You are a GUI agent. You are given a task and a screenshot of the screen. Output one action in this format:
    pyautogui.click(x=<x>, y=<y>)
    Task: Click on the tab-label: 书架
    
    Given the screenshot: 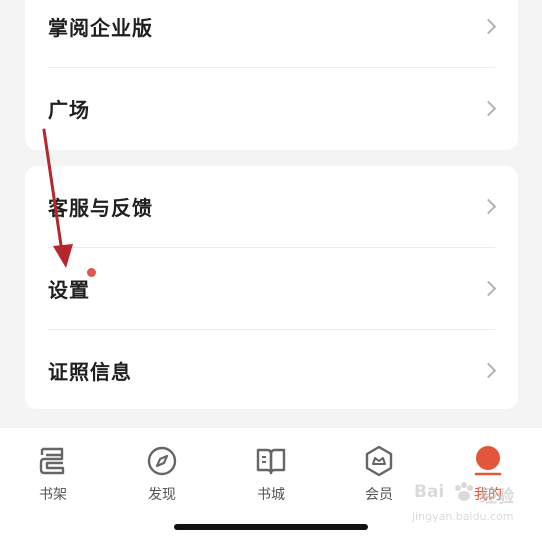 What is the action you would take?
    pyautogui.click(x=53, y=495)
    